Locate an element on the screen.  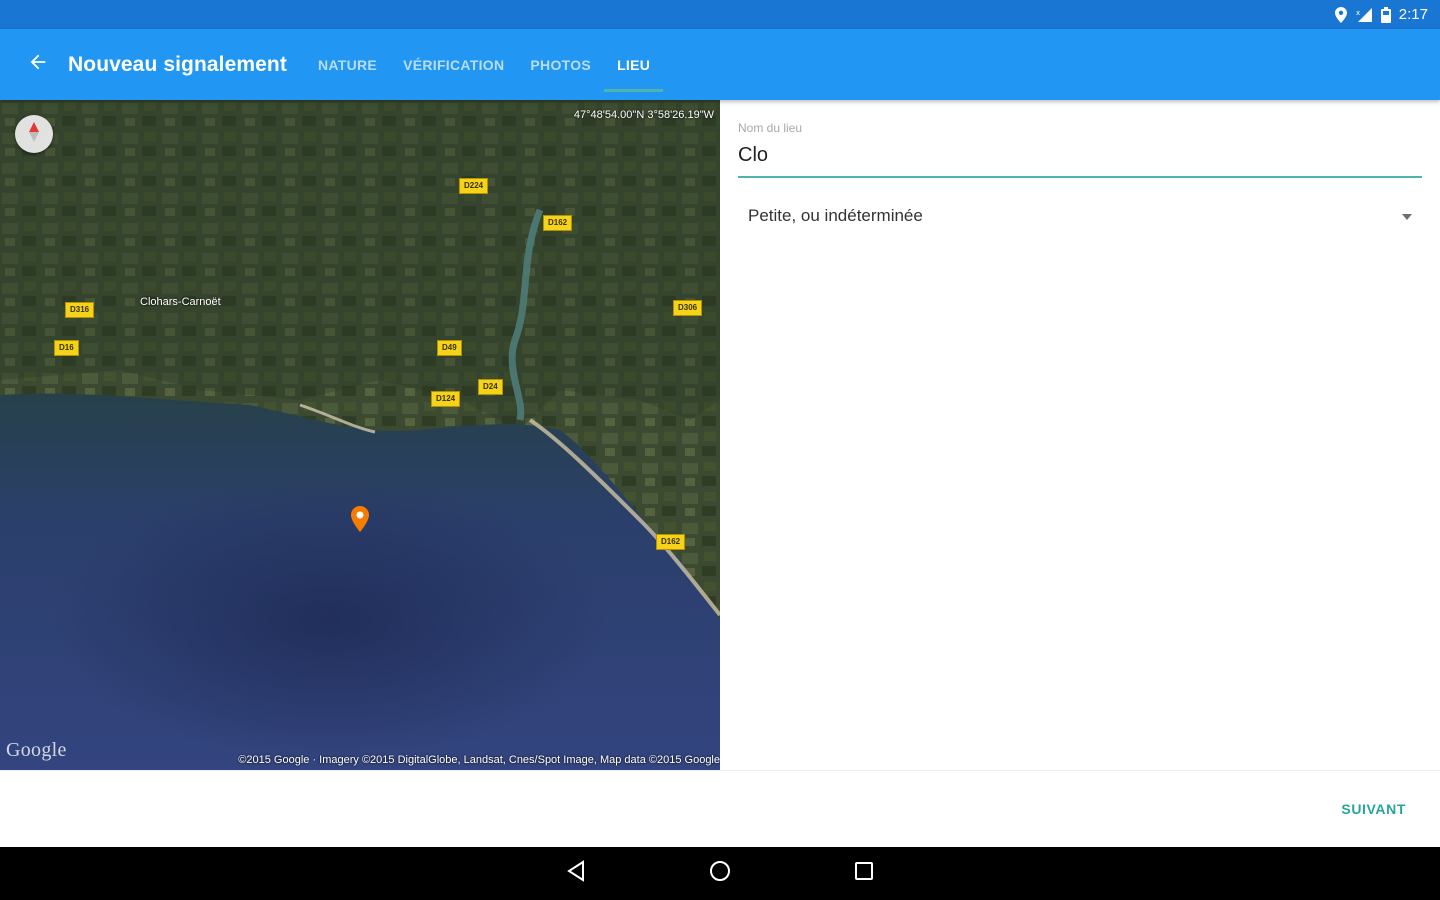
size-select: Petite, ou indéterminée is located at coordinates (1080, 216).